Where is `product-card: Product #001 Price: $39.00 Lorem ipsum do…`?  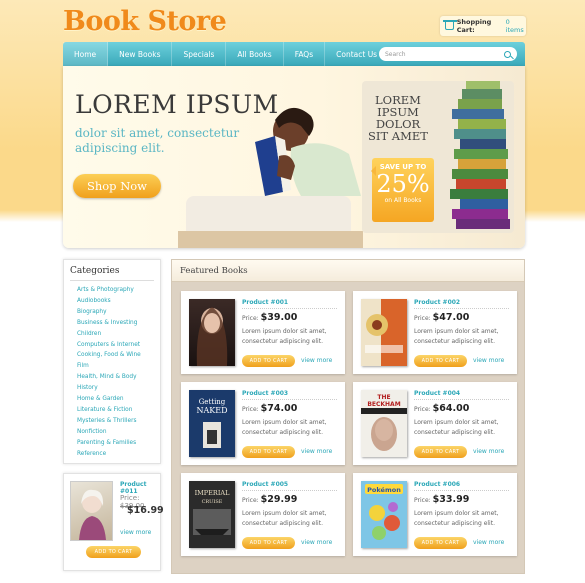
product-card: Product #001 Price: $39.00 Lorem ipsum do… is located at coordinates (263, 332).